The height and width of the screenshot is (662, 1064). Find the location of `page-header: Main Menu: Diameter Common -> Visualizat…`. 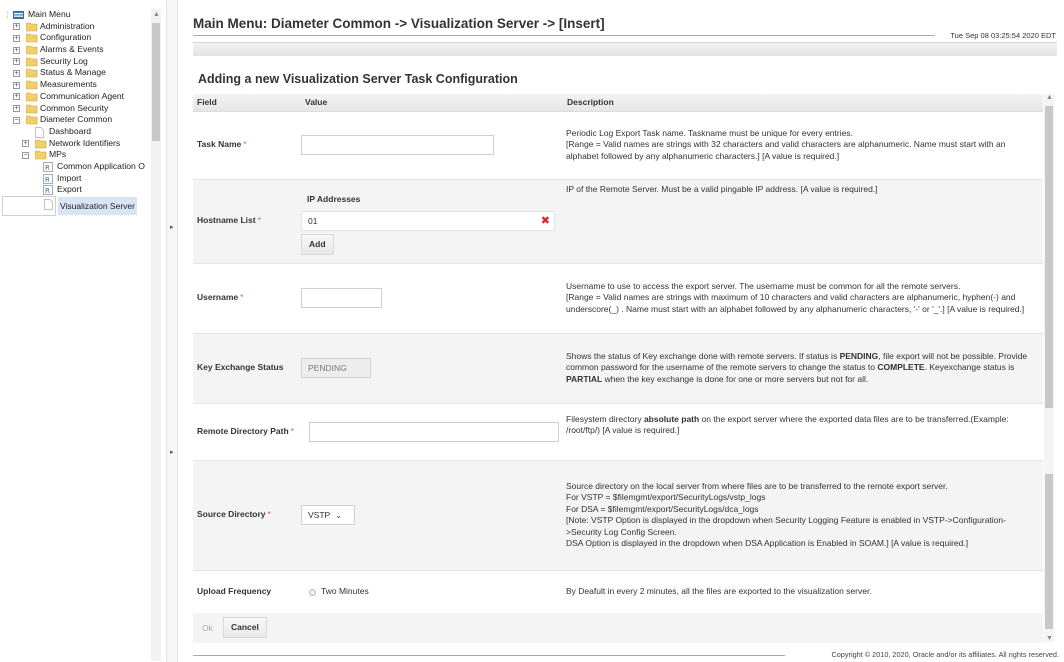

page-header: Main Menu: Diameter Common -> Visualizat… is located at coordinates (622, 30).